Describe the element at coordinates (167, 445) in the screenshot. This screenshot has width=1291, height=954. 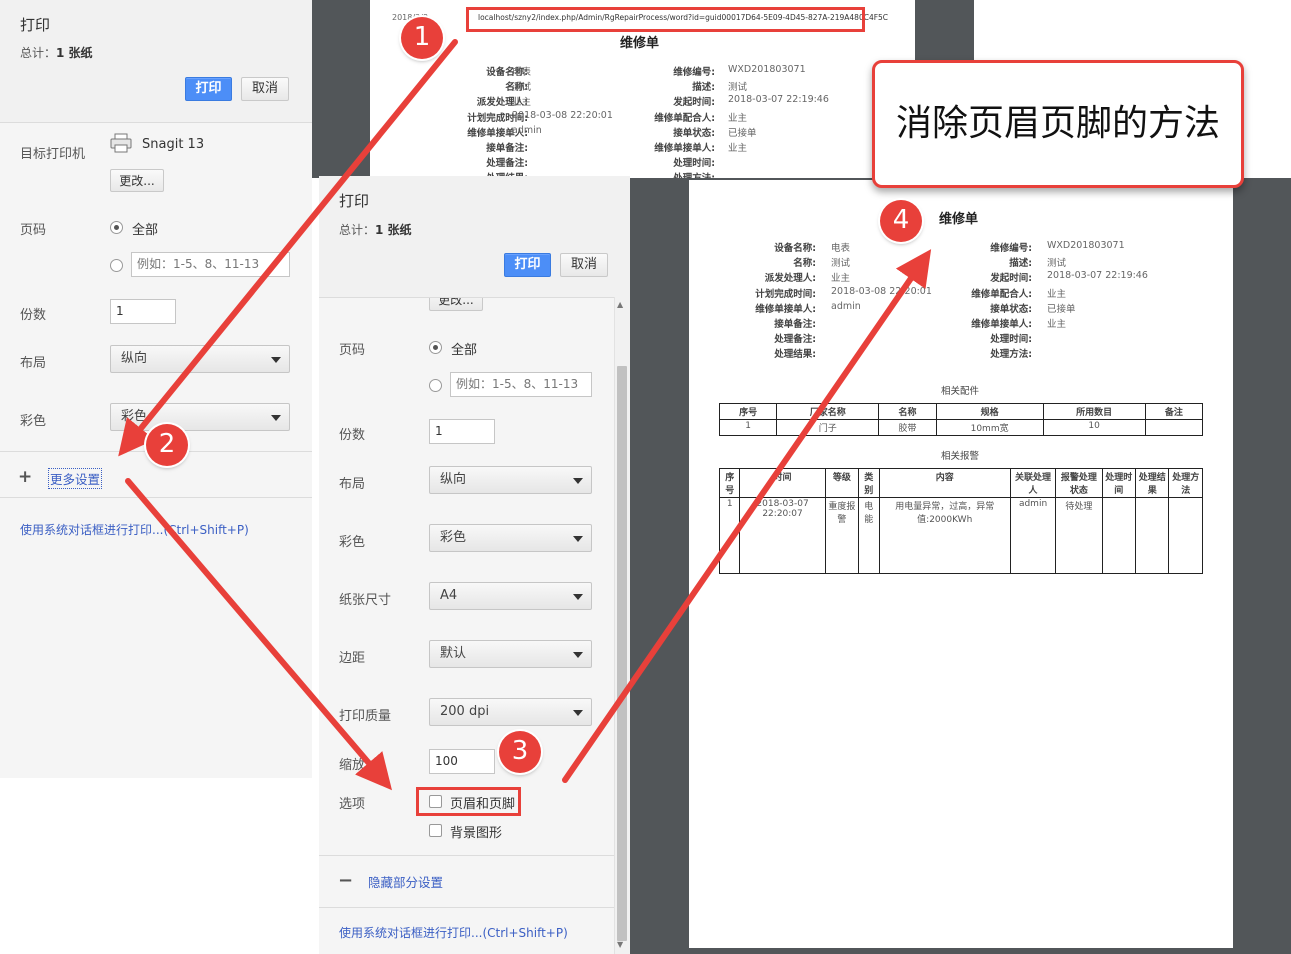
I see `step-2-badge: 2` at that location.